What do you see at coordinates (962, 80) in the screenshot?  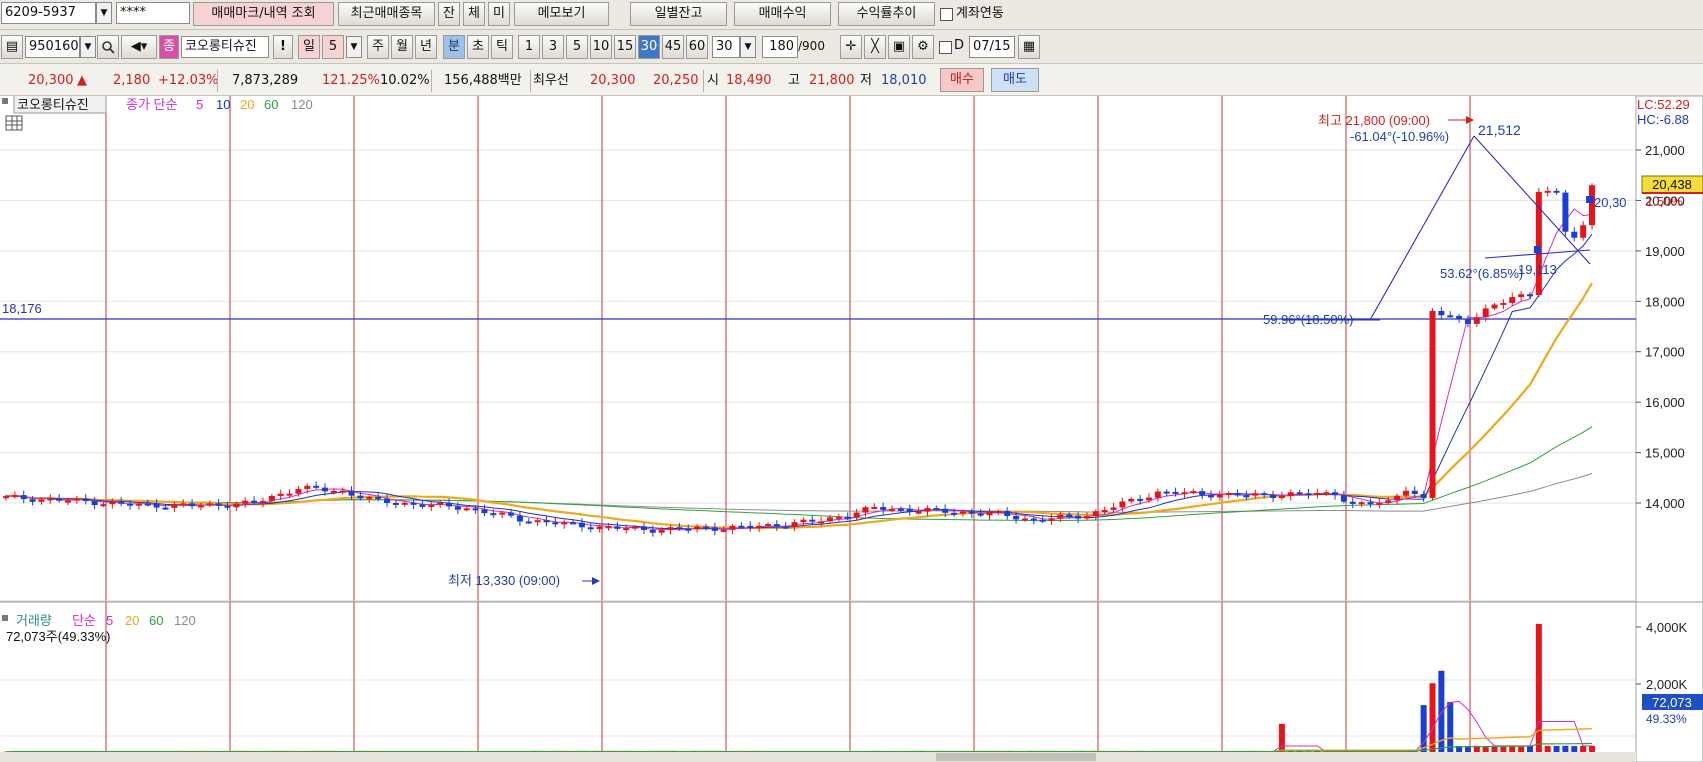 I see `buy-button: 매수` at bounding box center [962, 80].